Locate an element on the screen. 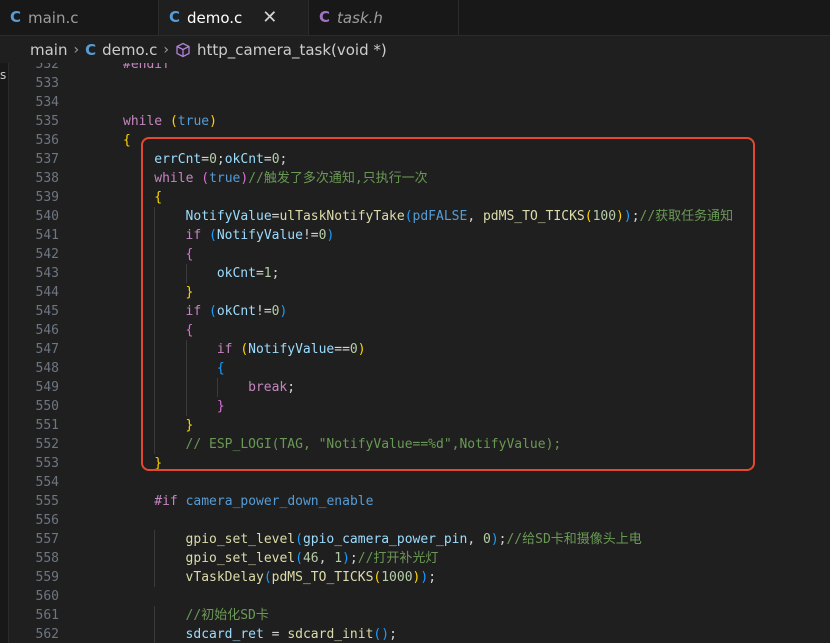 The height and width of the screenshot is (643, 830). code-line: 543 okCnt=1; is located at coordinates (419, 273).